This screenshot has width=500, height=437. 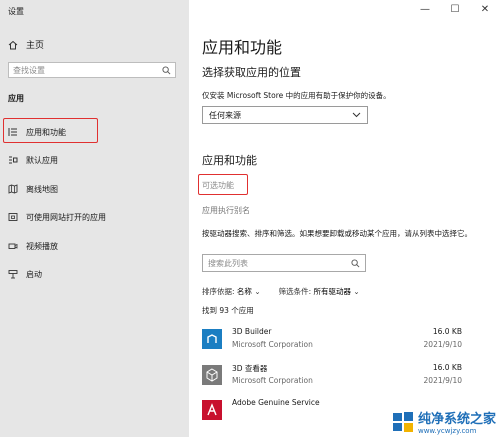 I want to click on filter-control: 筛选条件: 所有驱动器 ⌄, so click(x=319, y=291).